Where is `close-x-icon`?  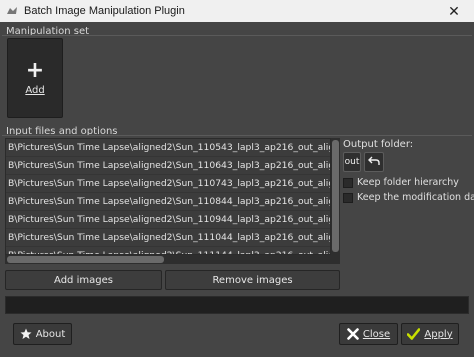
close-x-icon is located at coordinates (353, 334).